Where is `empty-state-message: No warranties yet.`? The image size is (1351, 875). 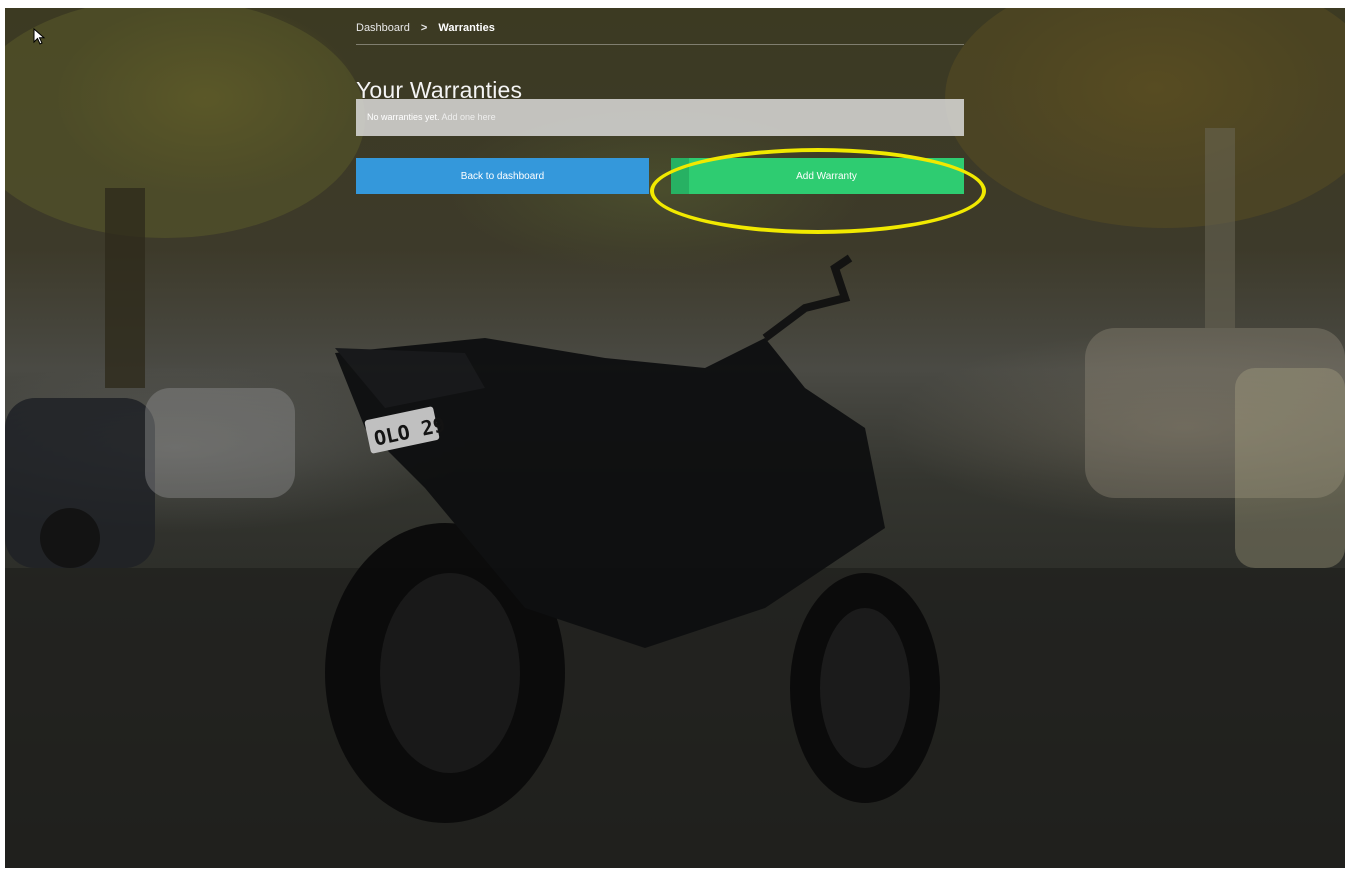
empty-state-message: No warranties yet. is located at coordinates (404, 117).